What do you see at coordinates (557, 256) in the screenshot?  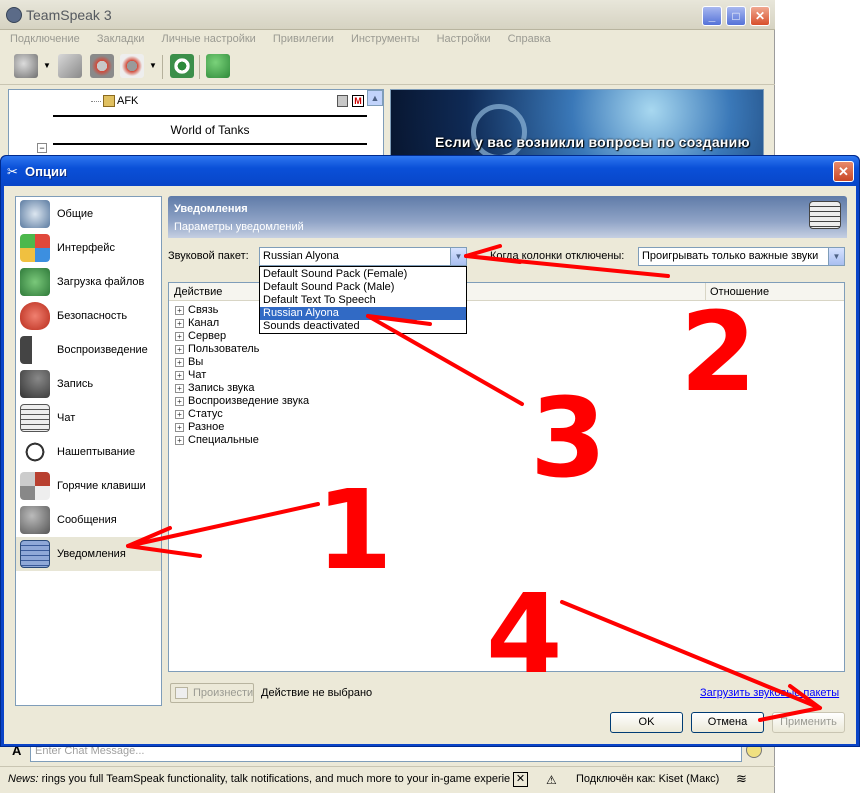 I see `speakers-off-label: Когда колонки отключены:` at bounding box center [557, 256].